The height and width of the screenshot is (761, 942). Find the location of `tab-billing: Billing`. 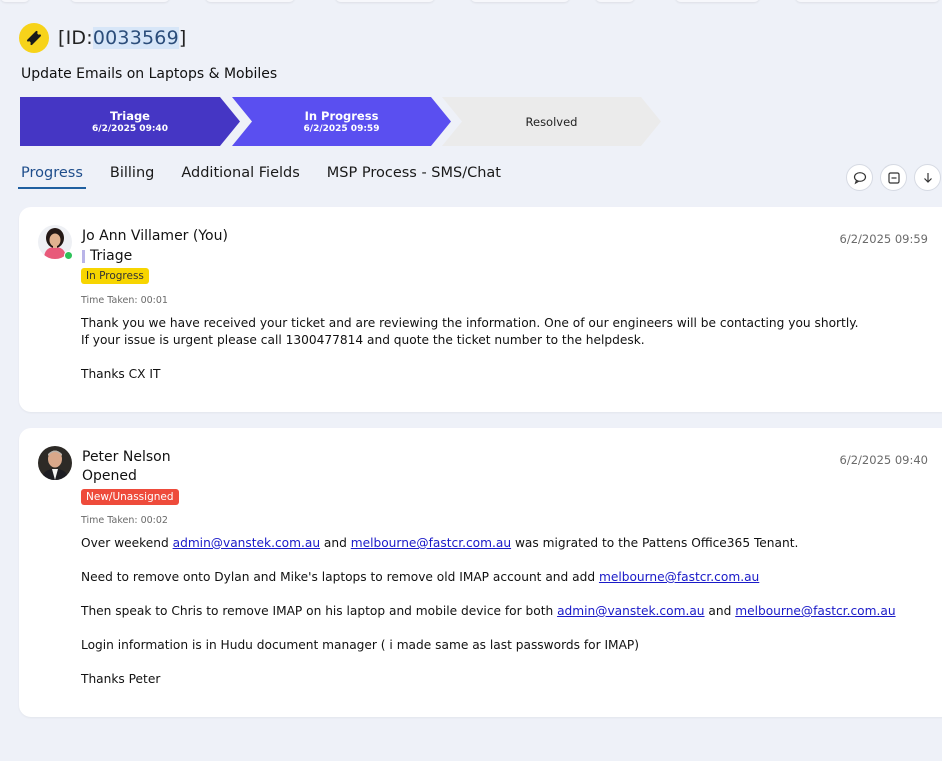

tab-billing: Billing is located at coordinates (132, 177).